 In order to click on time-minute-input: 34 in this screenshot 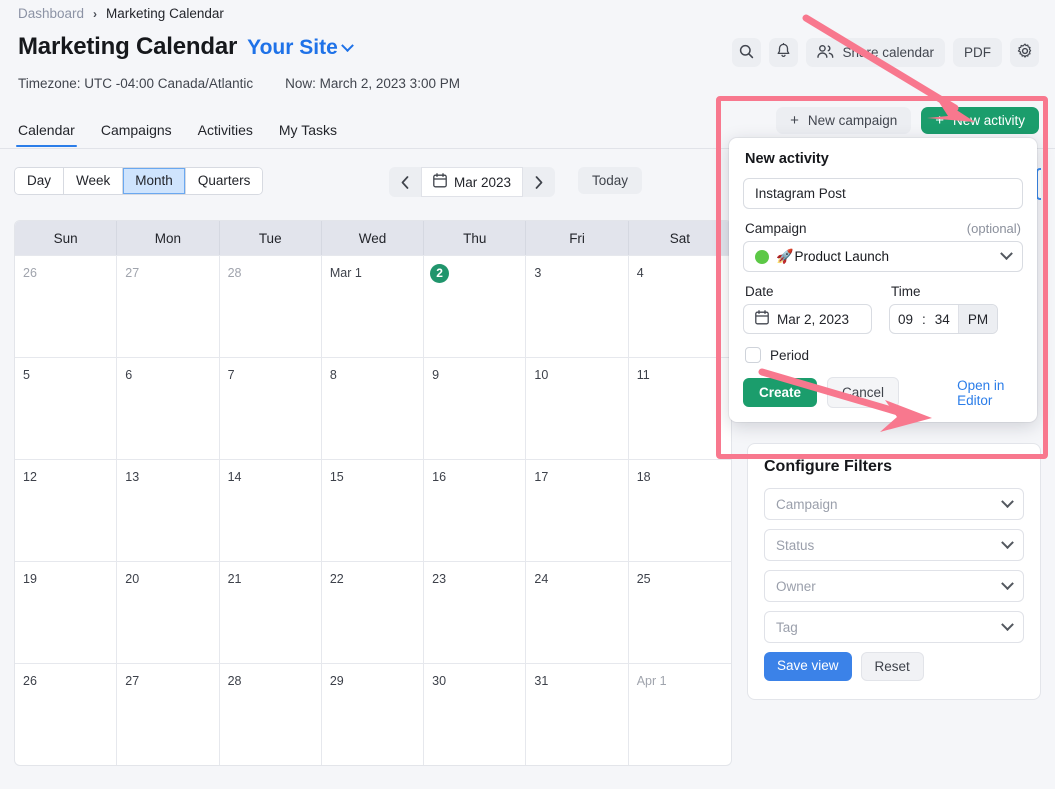, I will do `click(942, 319)`.